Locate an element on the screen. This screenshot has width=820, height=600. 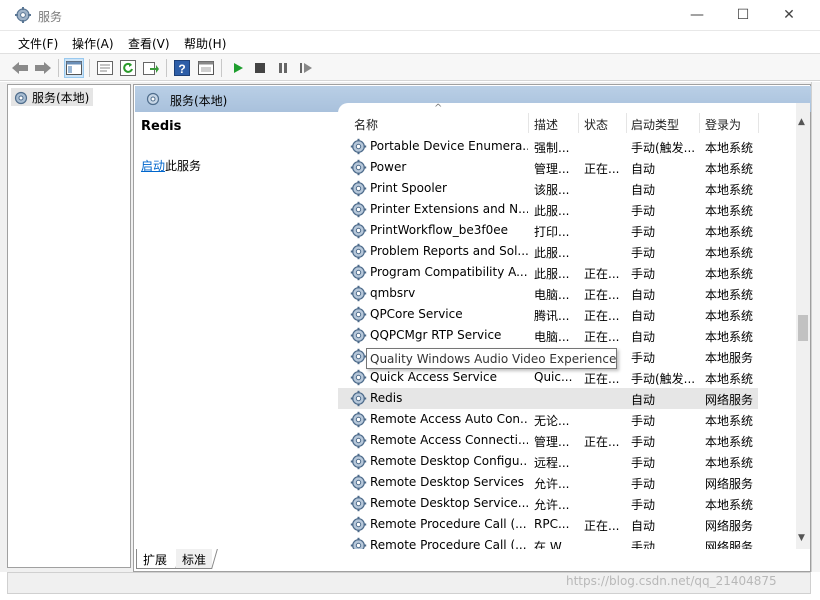
service-row: Printer Extensions and N... 此服... 手动 本地系统 is located at coordinates (548, 209).